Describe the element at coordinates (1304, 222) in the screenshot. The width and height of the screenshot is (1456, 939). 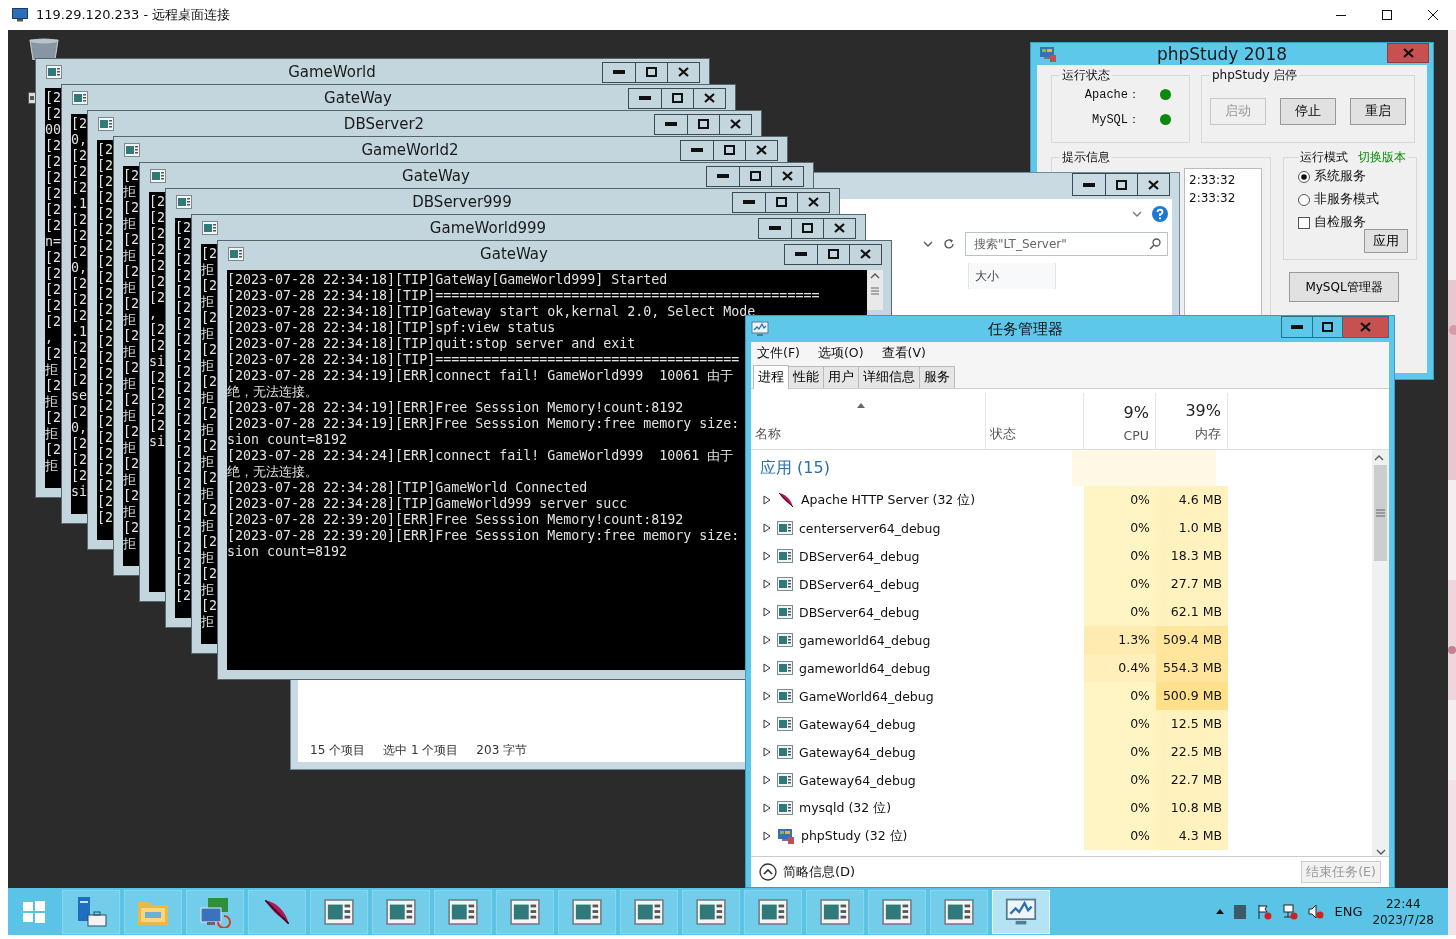
I see `checkbox` at that location.